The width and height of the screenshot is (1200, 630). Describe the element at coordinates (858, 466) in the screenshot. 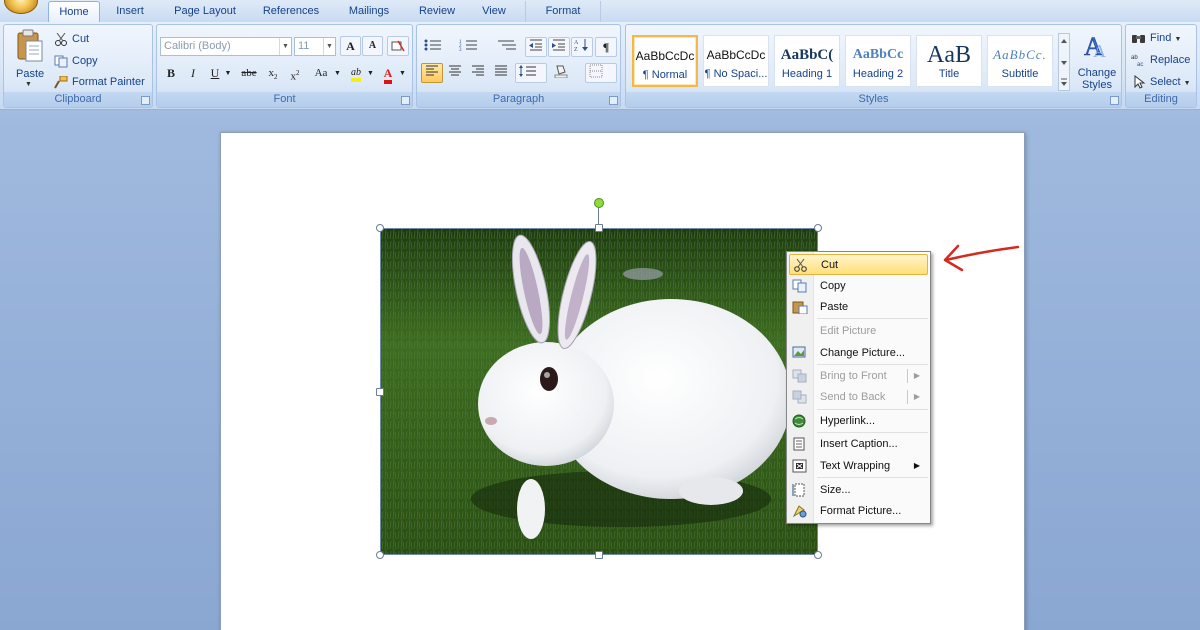

I see `menu-item-text-wrapping: Text Wrapping ▶` at that location.